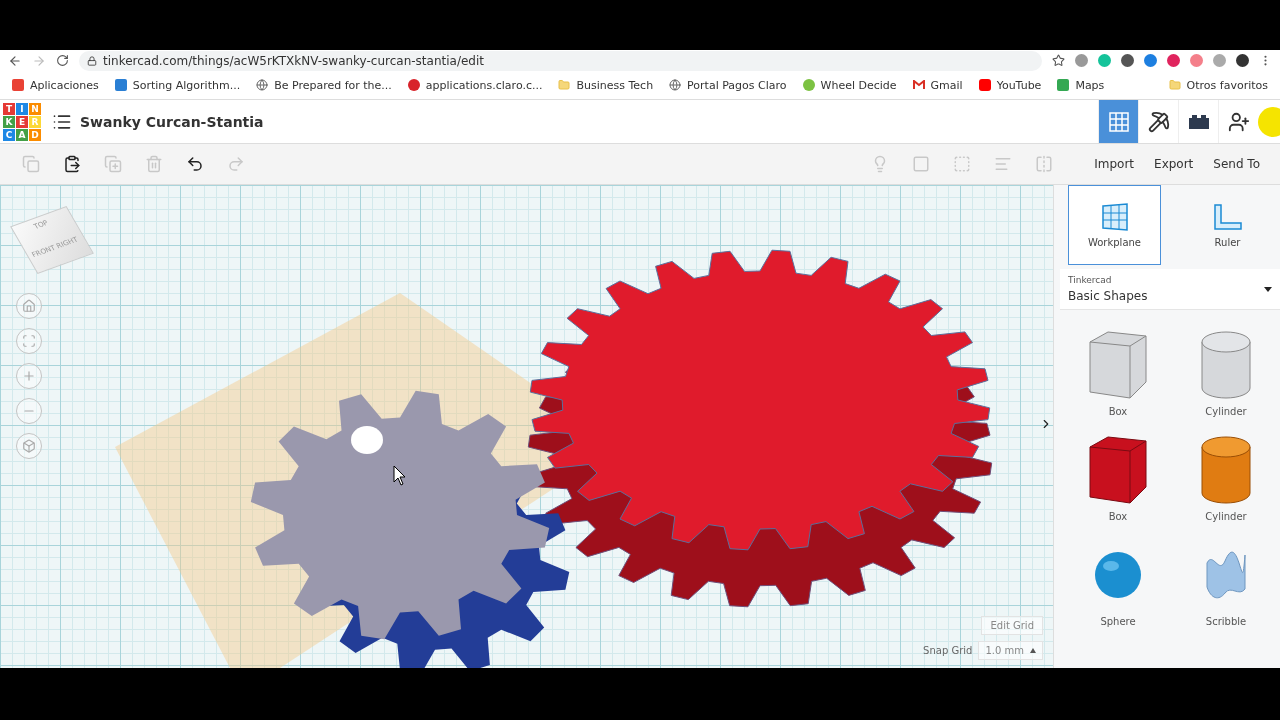 The height and width of the screenshot is (720, 1280). I want to click on bookmark-link: Wheel Decide, so click(849, 85).